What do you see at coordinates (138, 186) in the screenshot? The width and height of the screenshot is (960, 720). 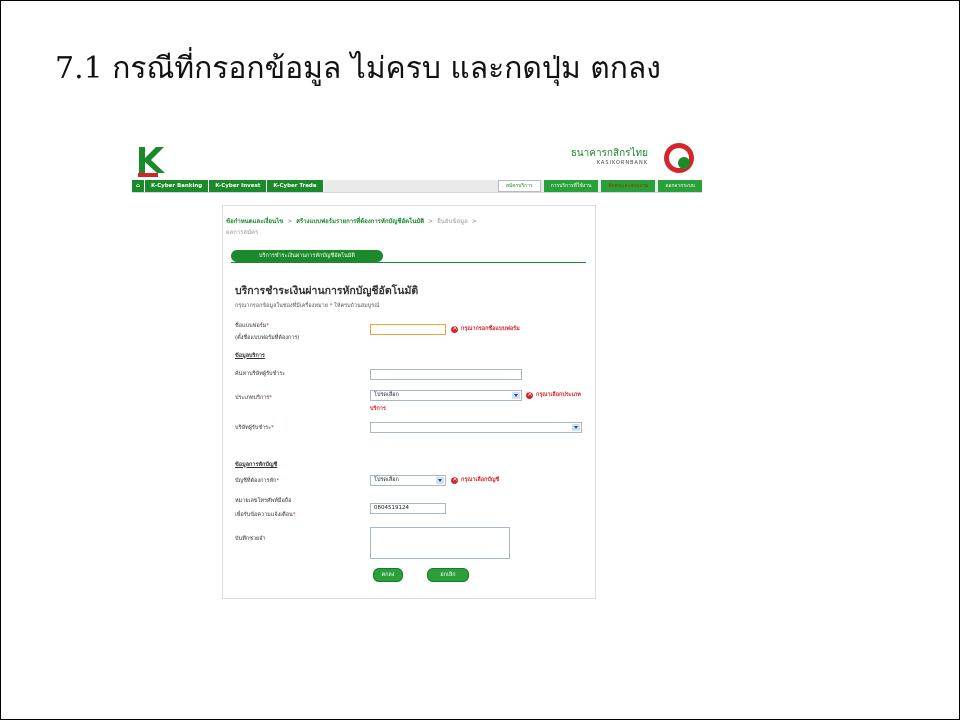 I see `home-icon: ⌂` at bounding box center [138, 186].